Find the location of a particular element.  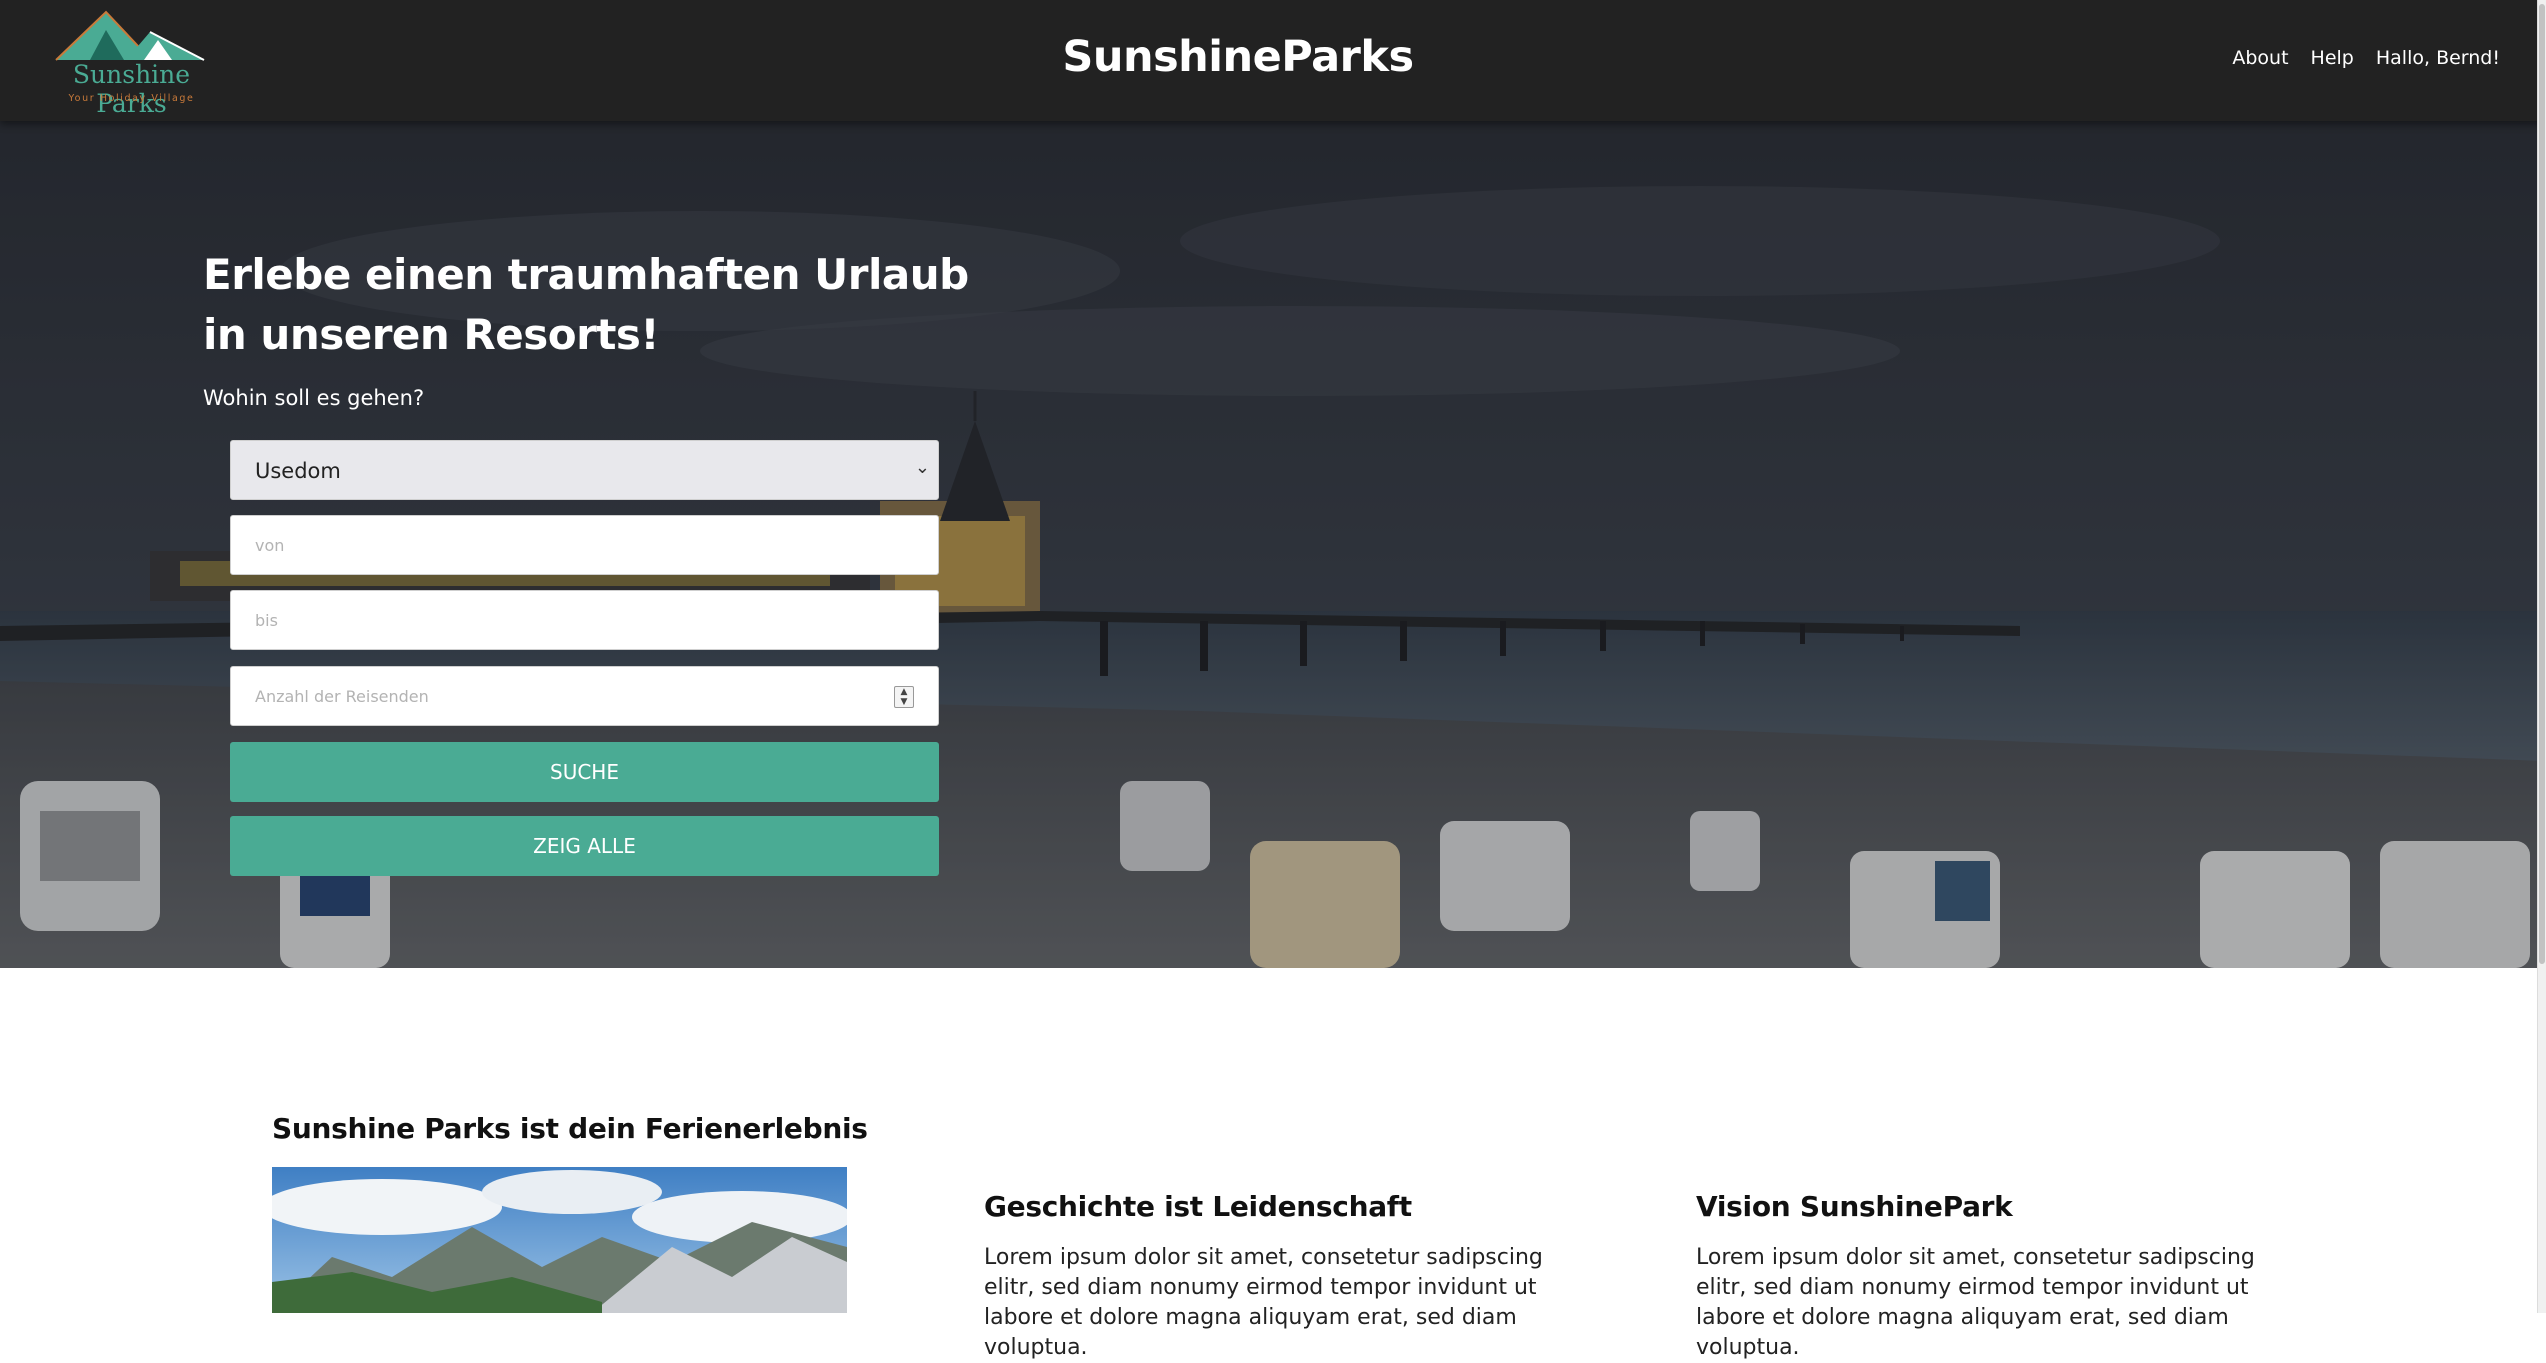

date-to-field is located at coordinates (584, 620).